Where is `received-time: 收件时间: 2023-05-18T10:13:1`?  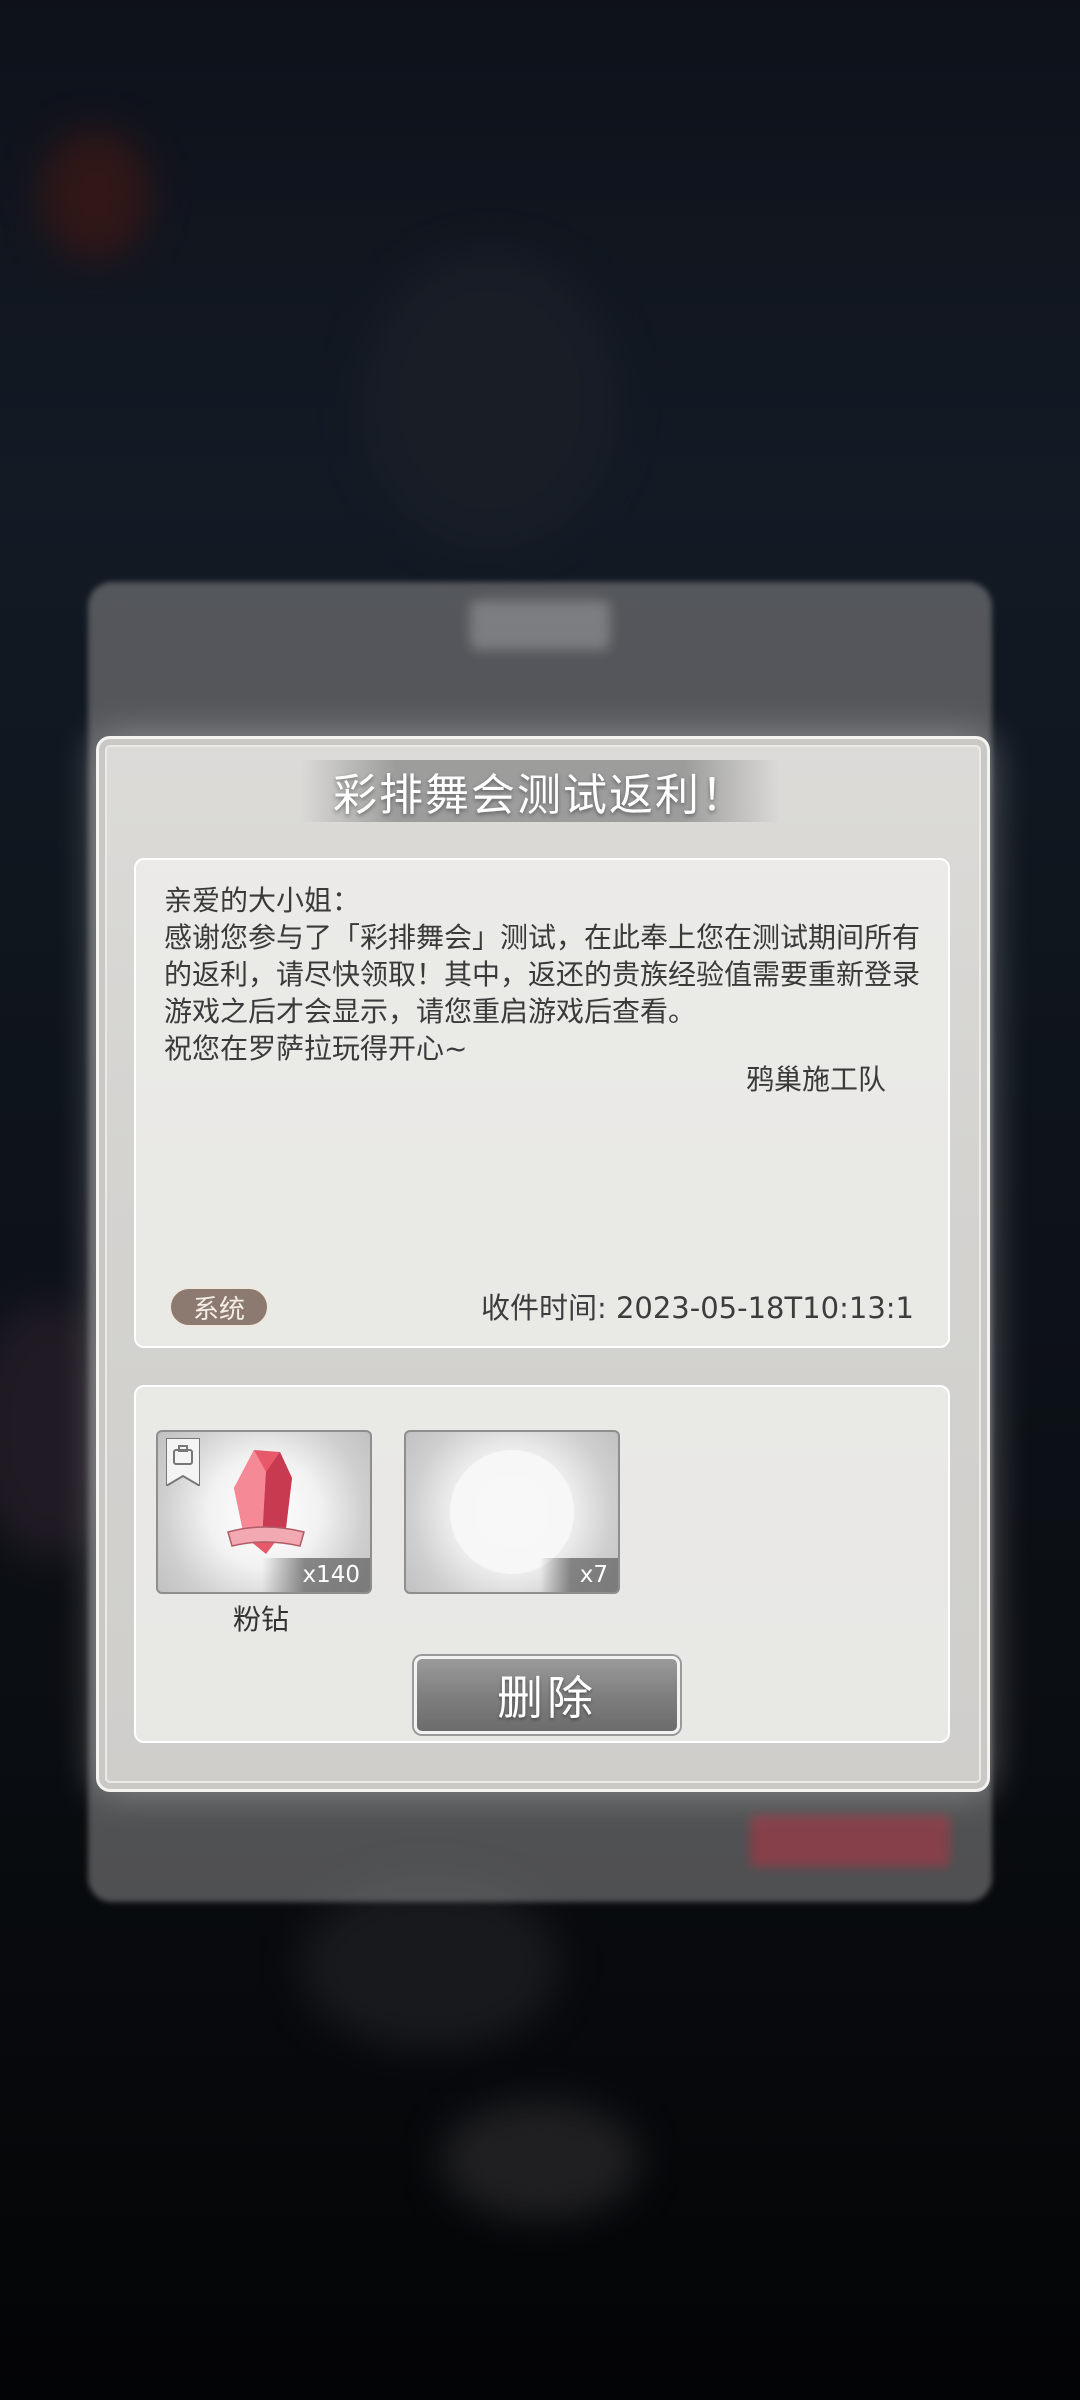
received-time: 收件时间: 2023-05-18T10:13:1 is located at coordinates (697, 1308).